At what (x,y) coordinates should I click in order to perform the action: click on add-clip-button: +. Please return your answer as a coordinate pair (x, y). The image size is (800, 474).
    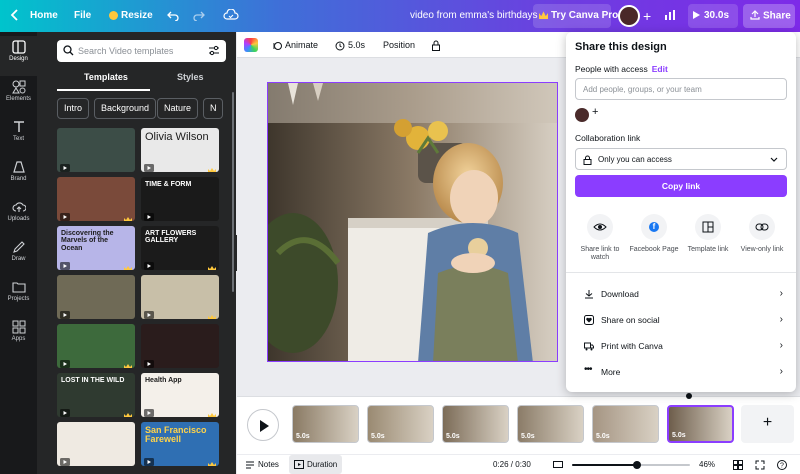
    Looking at the image, I should click on (767, 424).